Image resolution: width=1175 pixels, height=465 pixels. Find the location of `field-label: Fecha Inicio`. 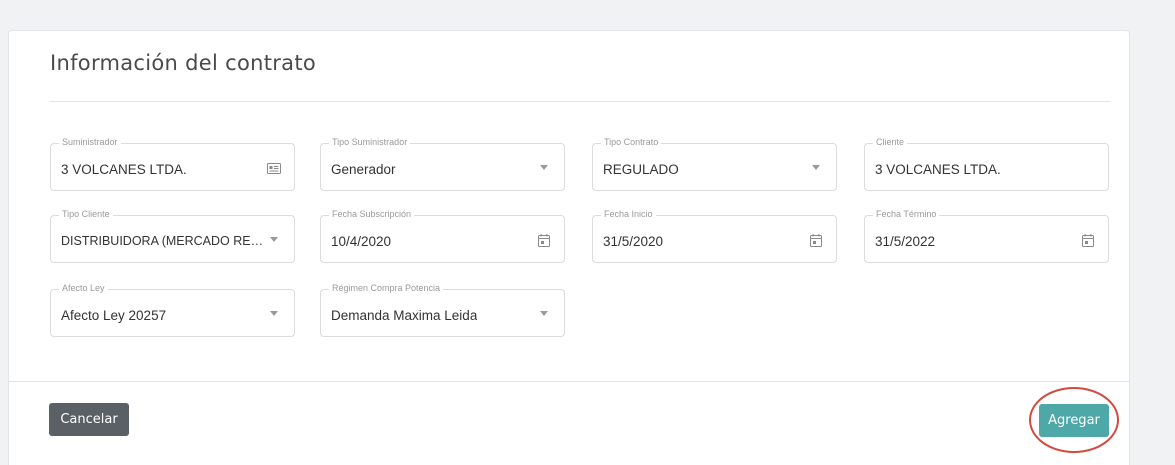

field-label: Fecha Inicio is located at coordinates (628, 214).